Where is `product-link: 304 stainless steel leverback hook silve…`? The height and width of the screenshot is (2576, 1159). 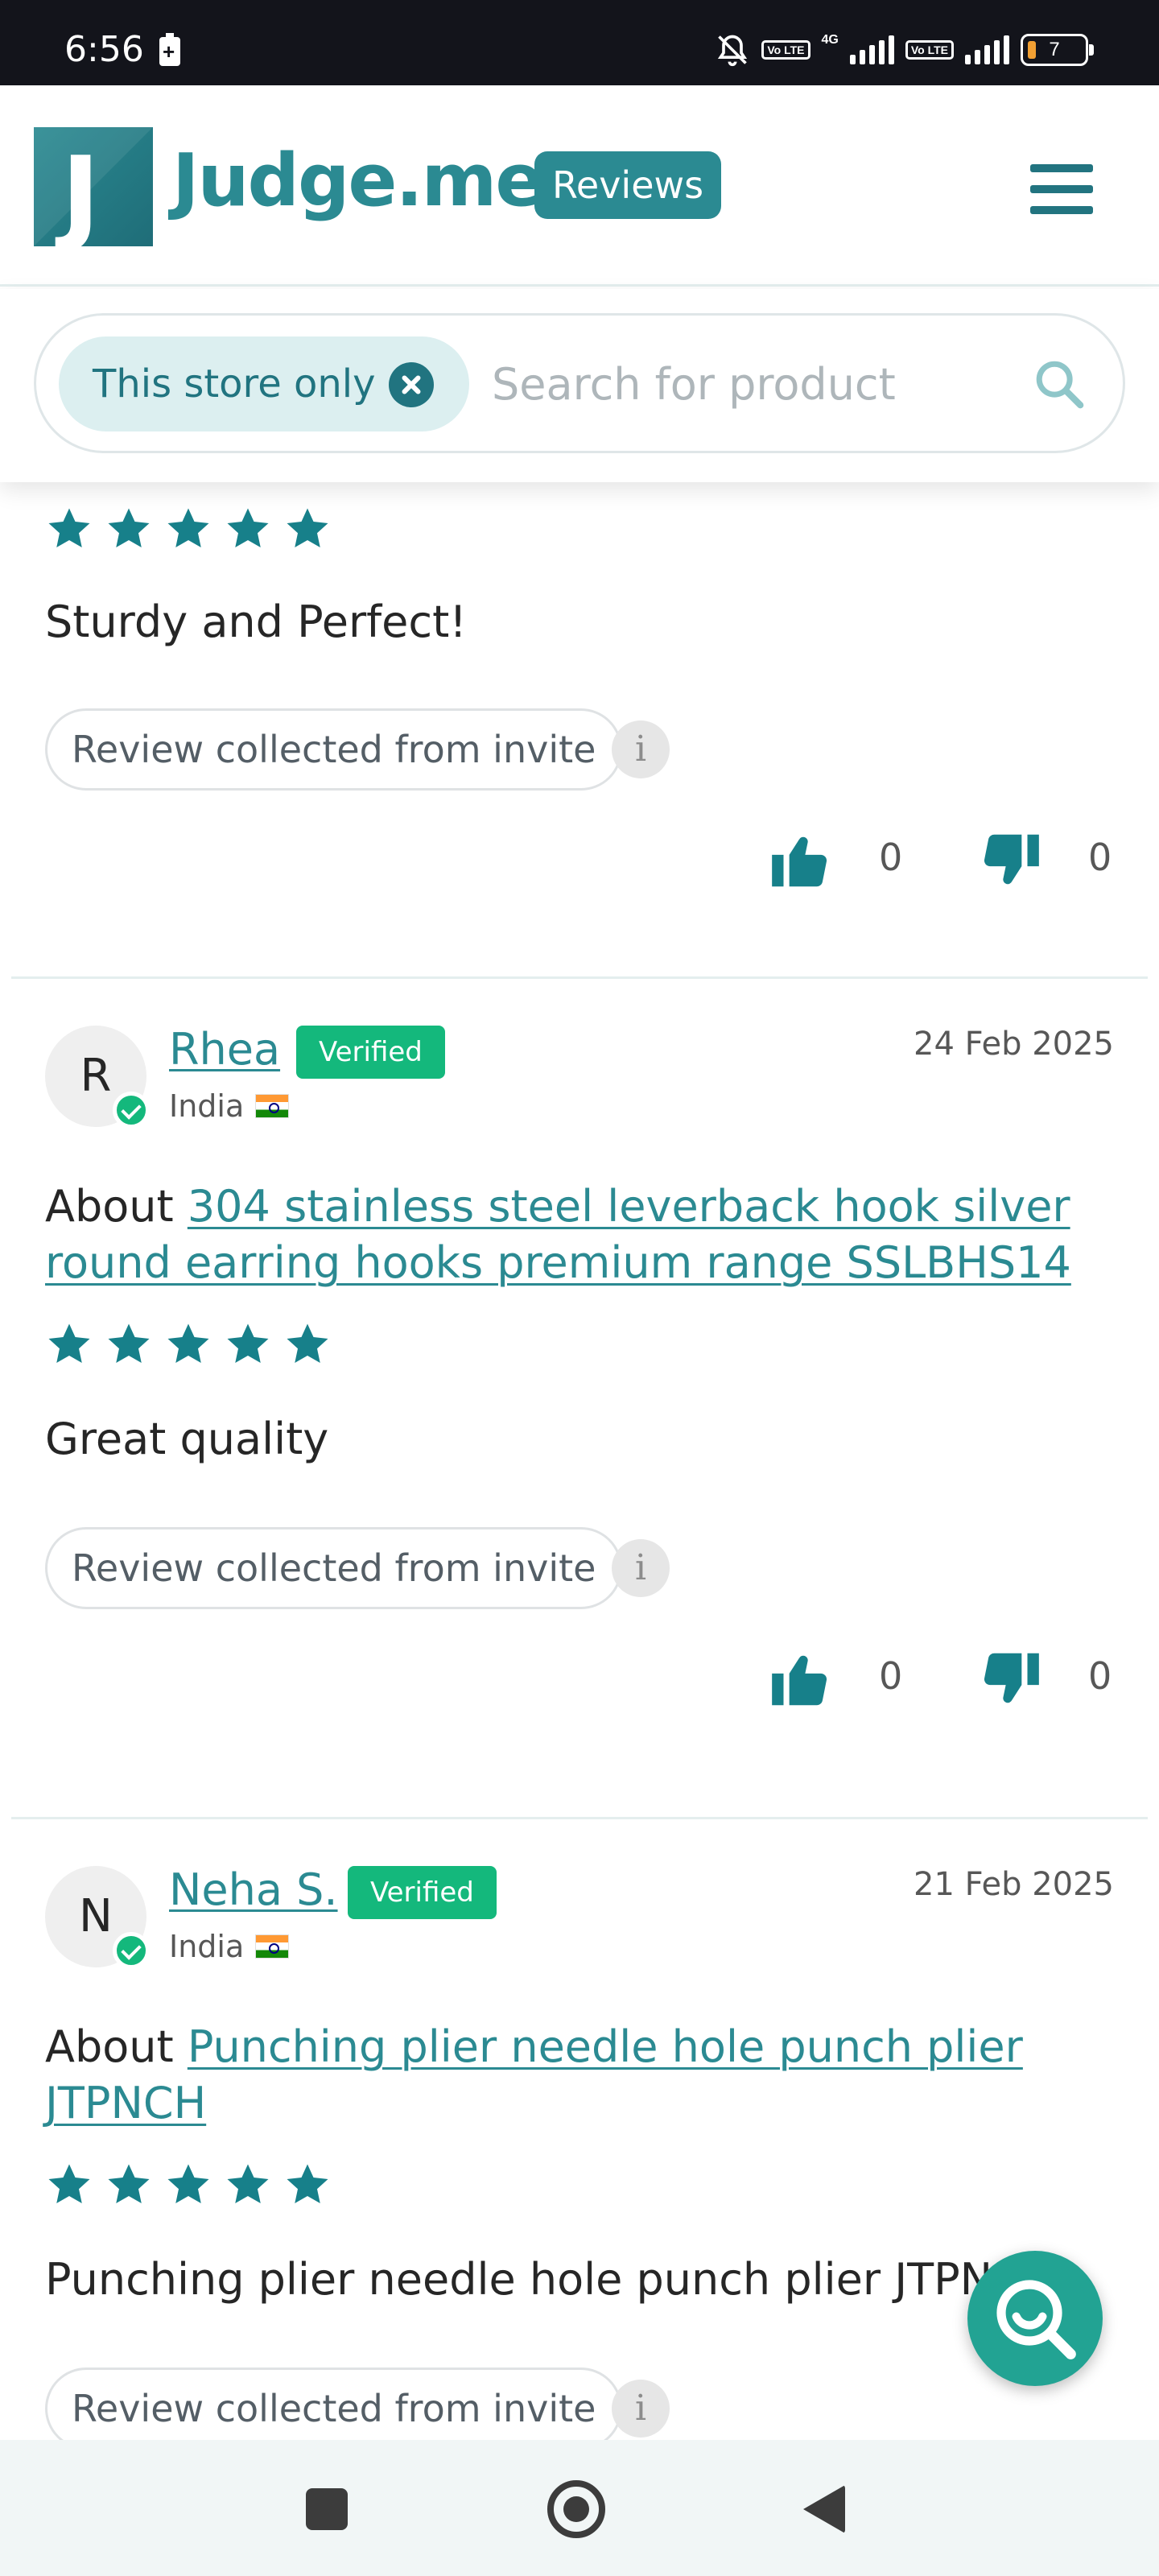
product-link: 304 stainless steel leverback hook silve… is located at coordinates (558, 1234).